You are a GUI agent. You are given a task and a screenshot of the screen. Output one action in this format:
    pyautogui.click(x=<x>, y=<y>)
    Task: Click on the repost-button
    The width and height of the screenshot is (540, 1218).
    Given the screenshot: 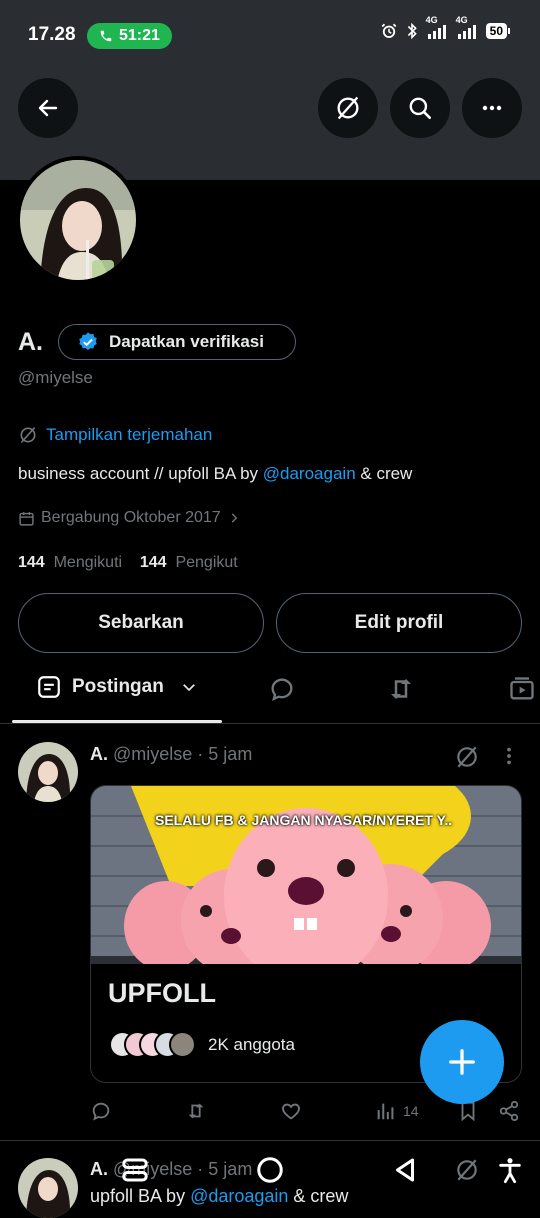 What is the action you would take?
    pyautogui.click(x=196, y=1111)
    